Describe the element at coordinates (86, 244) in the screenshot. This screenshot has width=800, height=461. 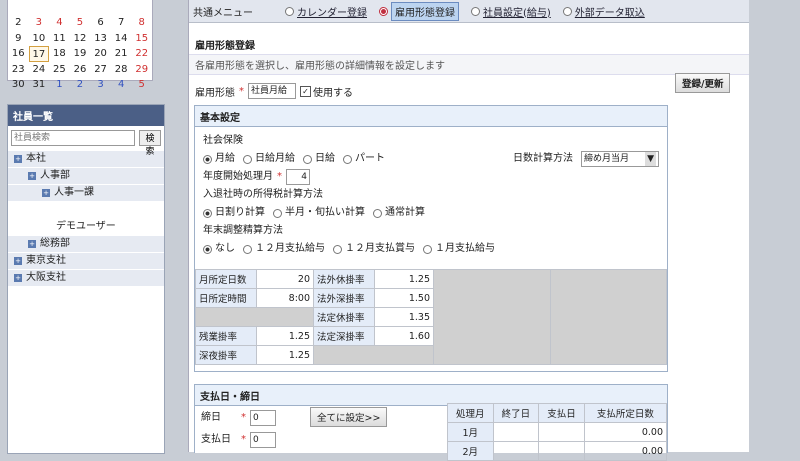
I see `tree-node: + 総務部` at that location.